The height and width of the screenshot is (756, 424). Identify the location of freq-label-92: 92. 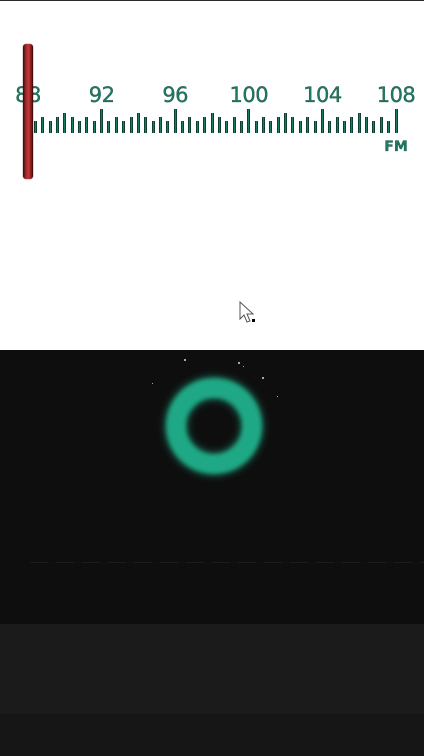
(102, 95).